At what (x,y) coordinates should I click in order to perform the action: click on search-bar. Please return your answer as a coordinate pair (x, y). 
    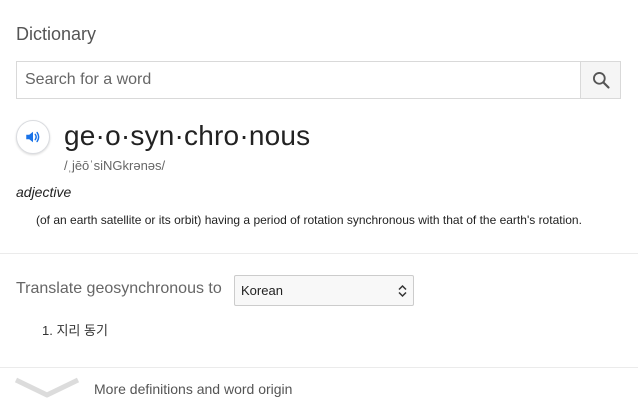
    Looking at the image, I should click on (318, 80).